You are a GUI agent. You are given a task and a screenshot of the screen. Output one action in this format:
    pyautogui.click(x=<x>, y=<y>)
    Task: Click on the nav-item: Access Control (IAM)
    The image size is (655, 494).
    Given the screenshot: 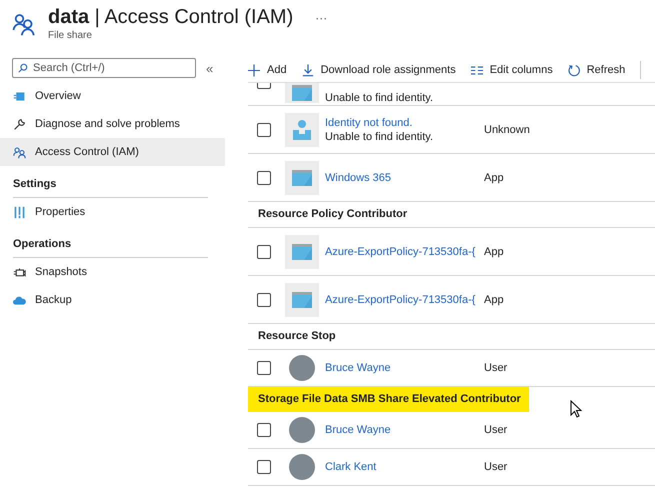 What is the action you would take?
    pyautogui.click(x=112, y=152)
    